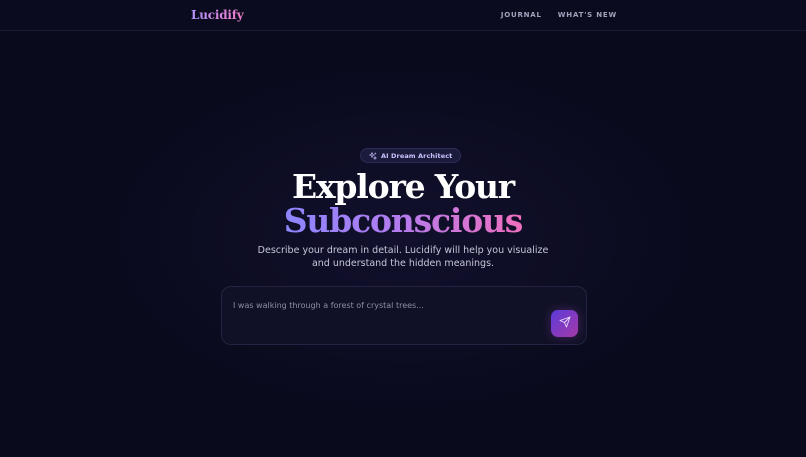 The image size is (806, 457). What do you see at coordinates (403, 15) in the screenshot?
I see `top-navigation-bar: Lucidify JOURNAL WHAT'S NEW` at bounding box center [403, 15].